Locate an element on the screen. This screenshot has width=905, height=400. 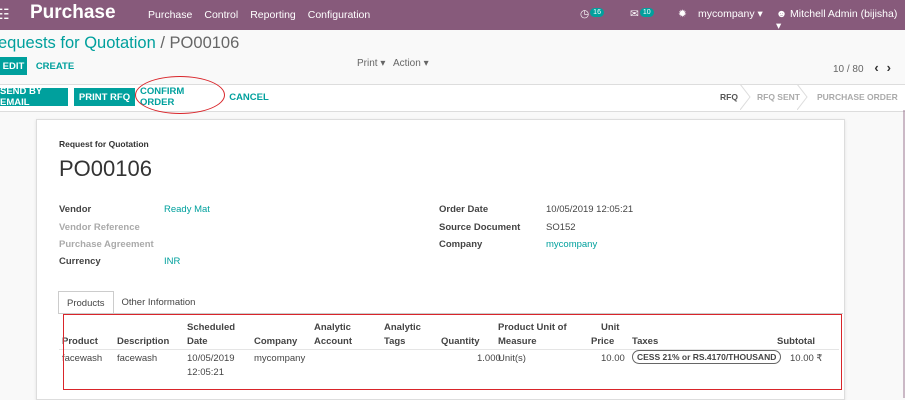
user-menu: ☻ Mitchell Admin (bijisha) ▾ is located at coordinates (840, 20).